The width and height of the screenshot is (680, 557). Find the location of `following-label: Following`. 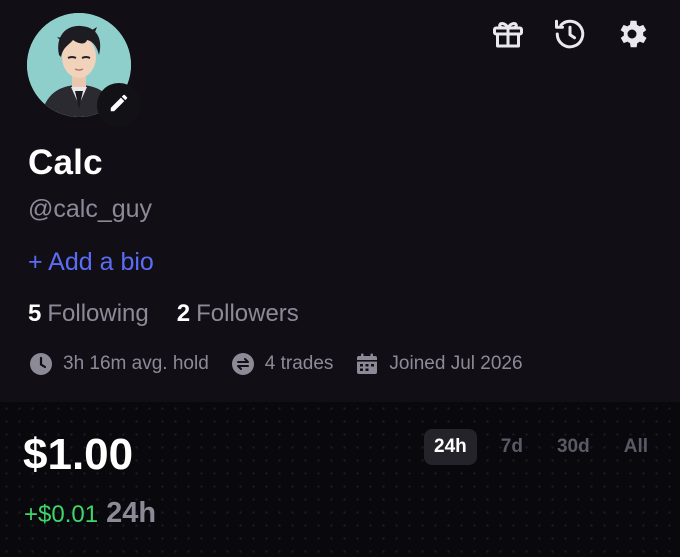

following-label: Following is located at coordinates (98, 313).